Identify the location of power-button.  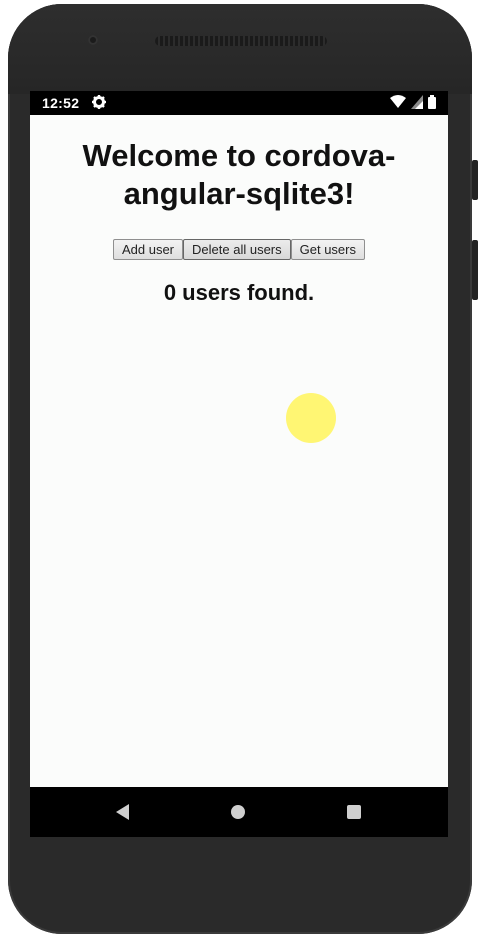
(475, 180).